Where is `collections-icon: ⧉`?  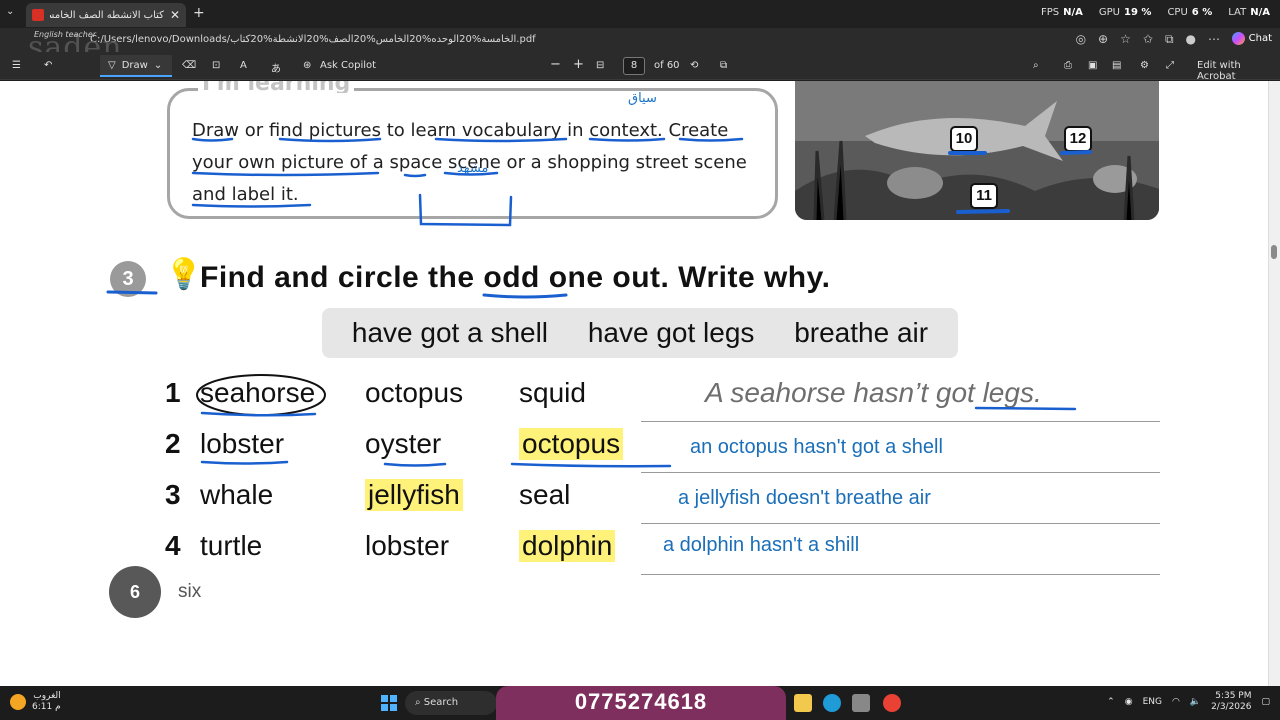 collections-icon: ⧉ is located at coordinates (1169, 39).